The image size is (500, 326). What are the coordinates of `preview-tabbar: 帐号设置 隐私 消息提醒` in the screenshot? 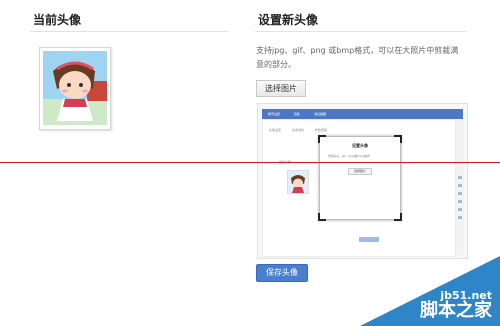 It's located at (362, 114).